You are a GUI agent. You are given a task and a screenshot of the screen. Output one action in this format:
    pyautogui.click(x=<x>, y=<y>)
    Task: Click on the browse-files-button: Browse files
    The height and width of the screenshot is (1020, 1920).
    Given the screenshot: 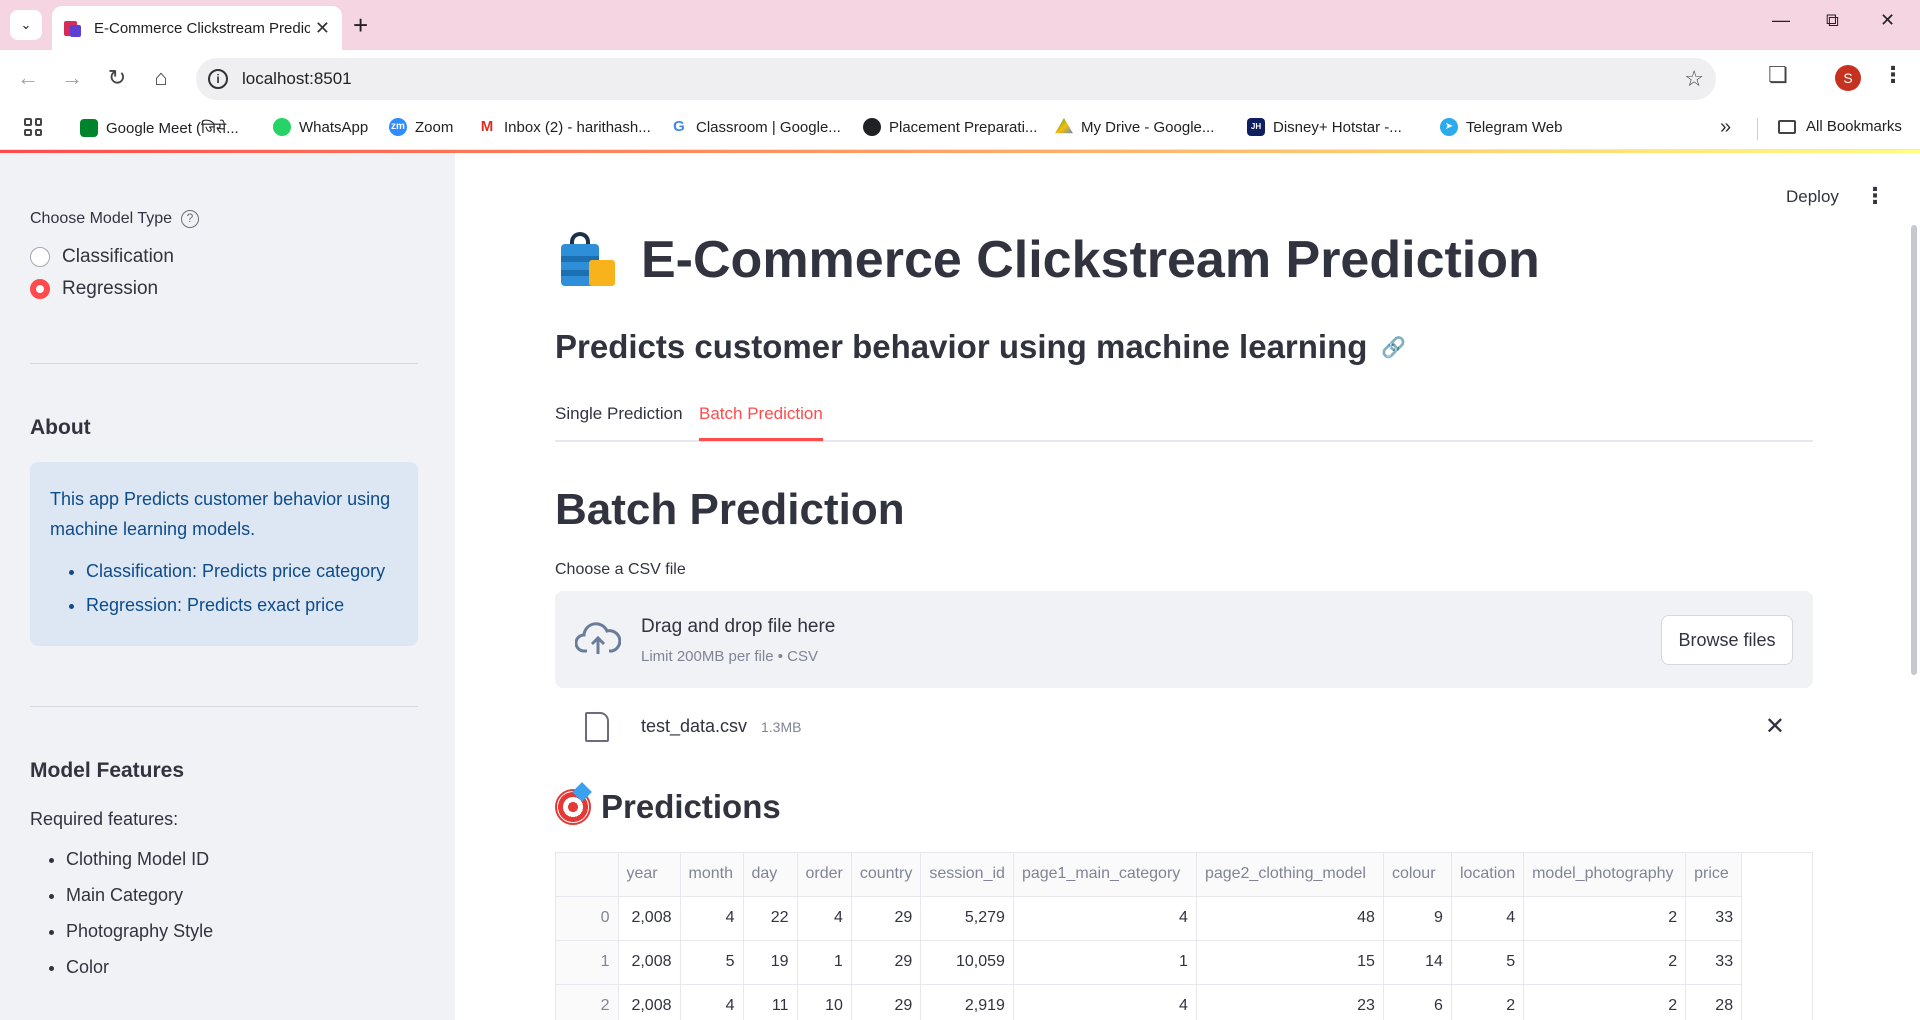 What is the action you would take?
    pyautogui.click(x=1727, y=640)
    